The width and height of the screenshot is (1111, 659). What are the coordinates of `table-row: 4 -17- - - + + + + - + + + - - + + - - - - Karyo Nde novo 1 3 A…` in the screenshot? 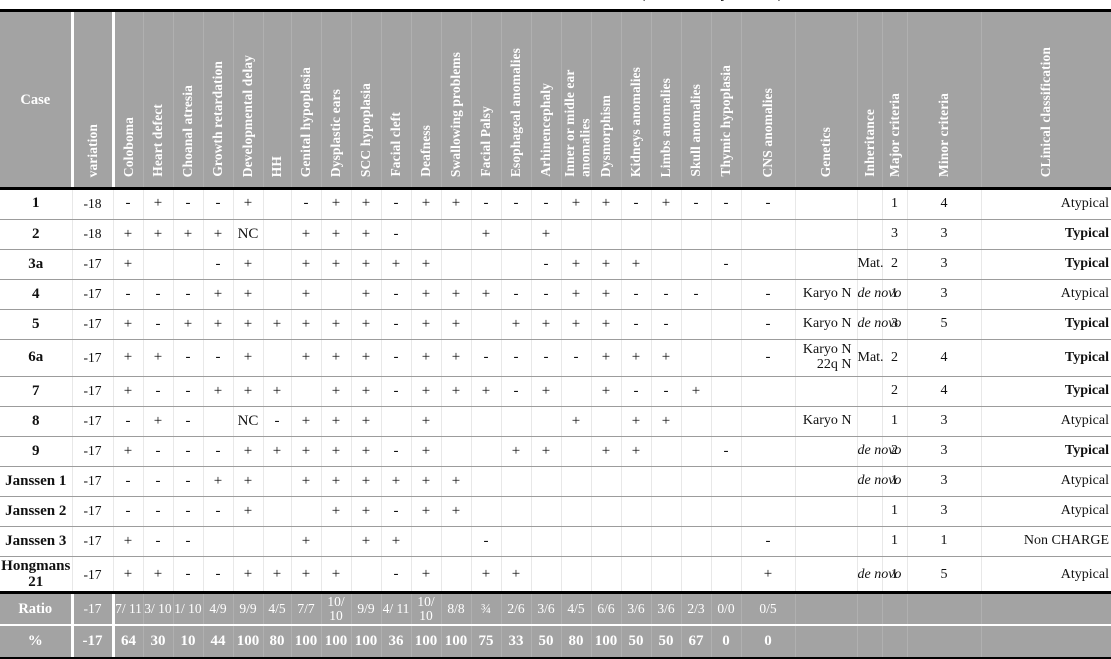 It's located at (555, 294).